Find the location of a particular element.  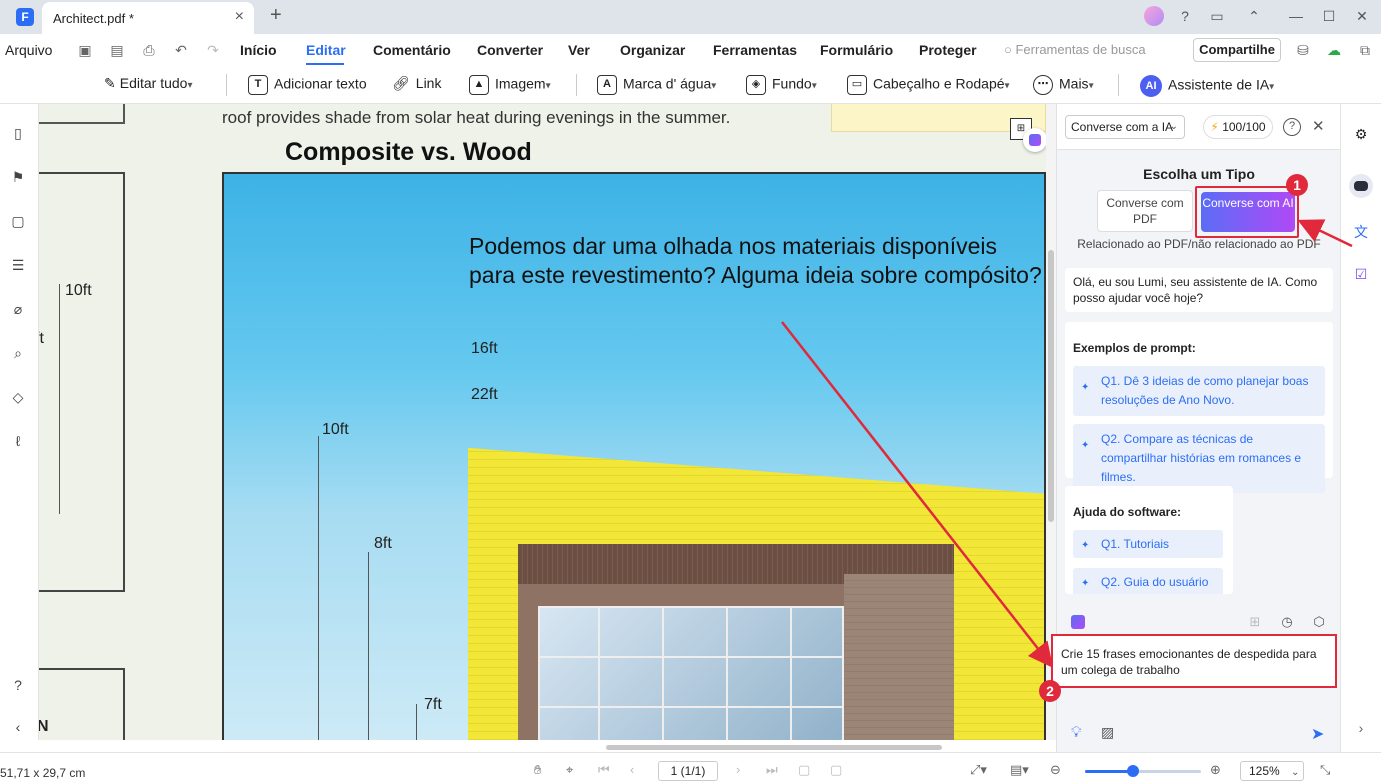

menu-converter: Converter is located at coordinates (510, 50).